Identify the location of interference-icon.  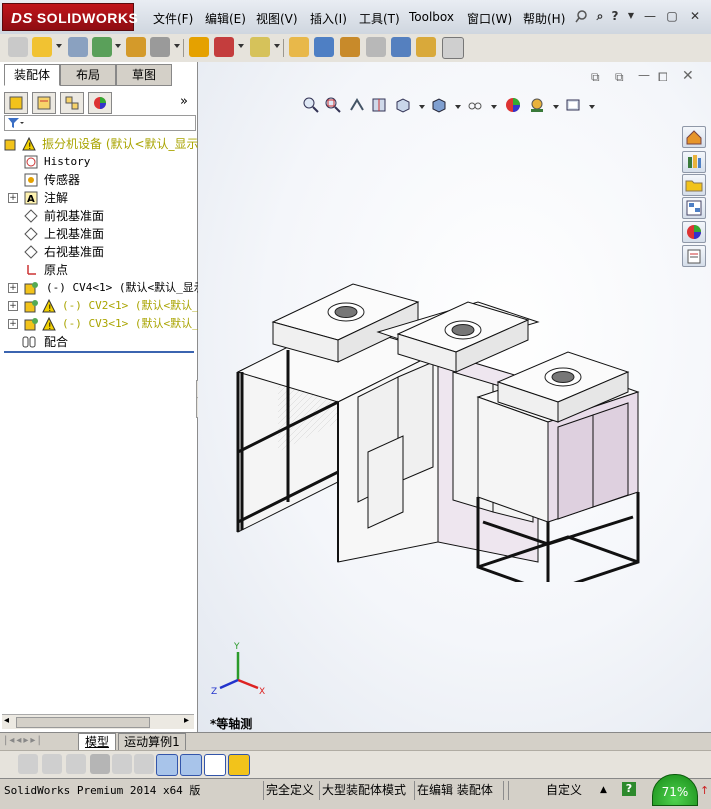
(401, 47).